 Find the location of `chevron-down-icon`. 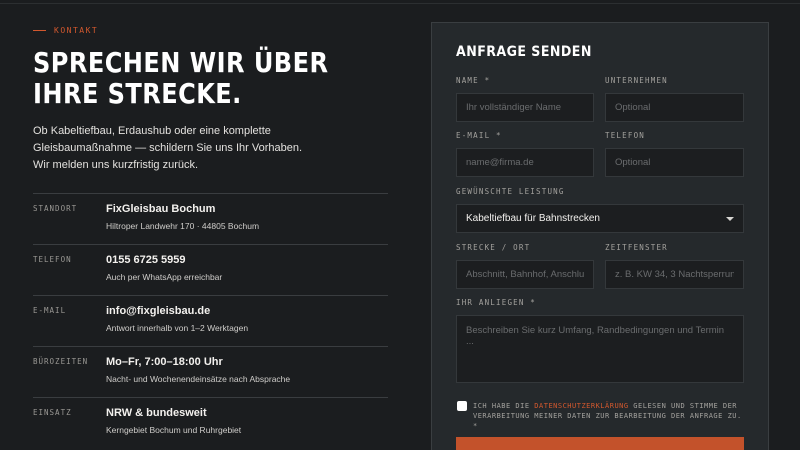

chevron-down-icon is located at coordinates (730, 218).